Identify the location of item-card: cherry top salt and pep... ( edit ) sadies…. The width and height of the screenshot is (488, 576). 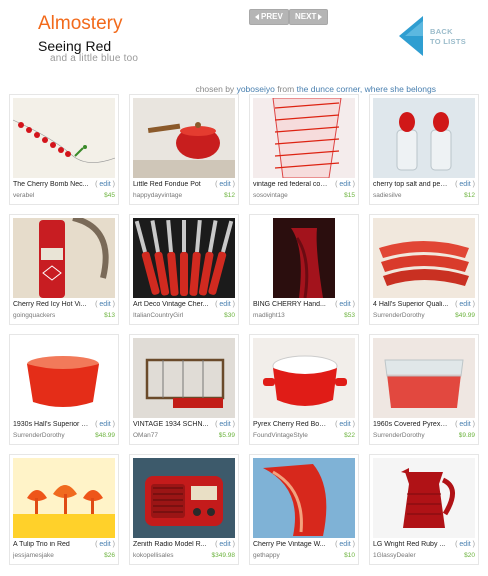
(424, 149).